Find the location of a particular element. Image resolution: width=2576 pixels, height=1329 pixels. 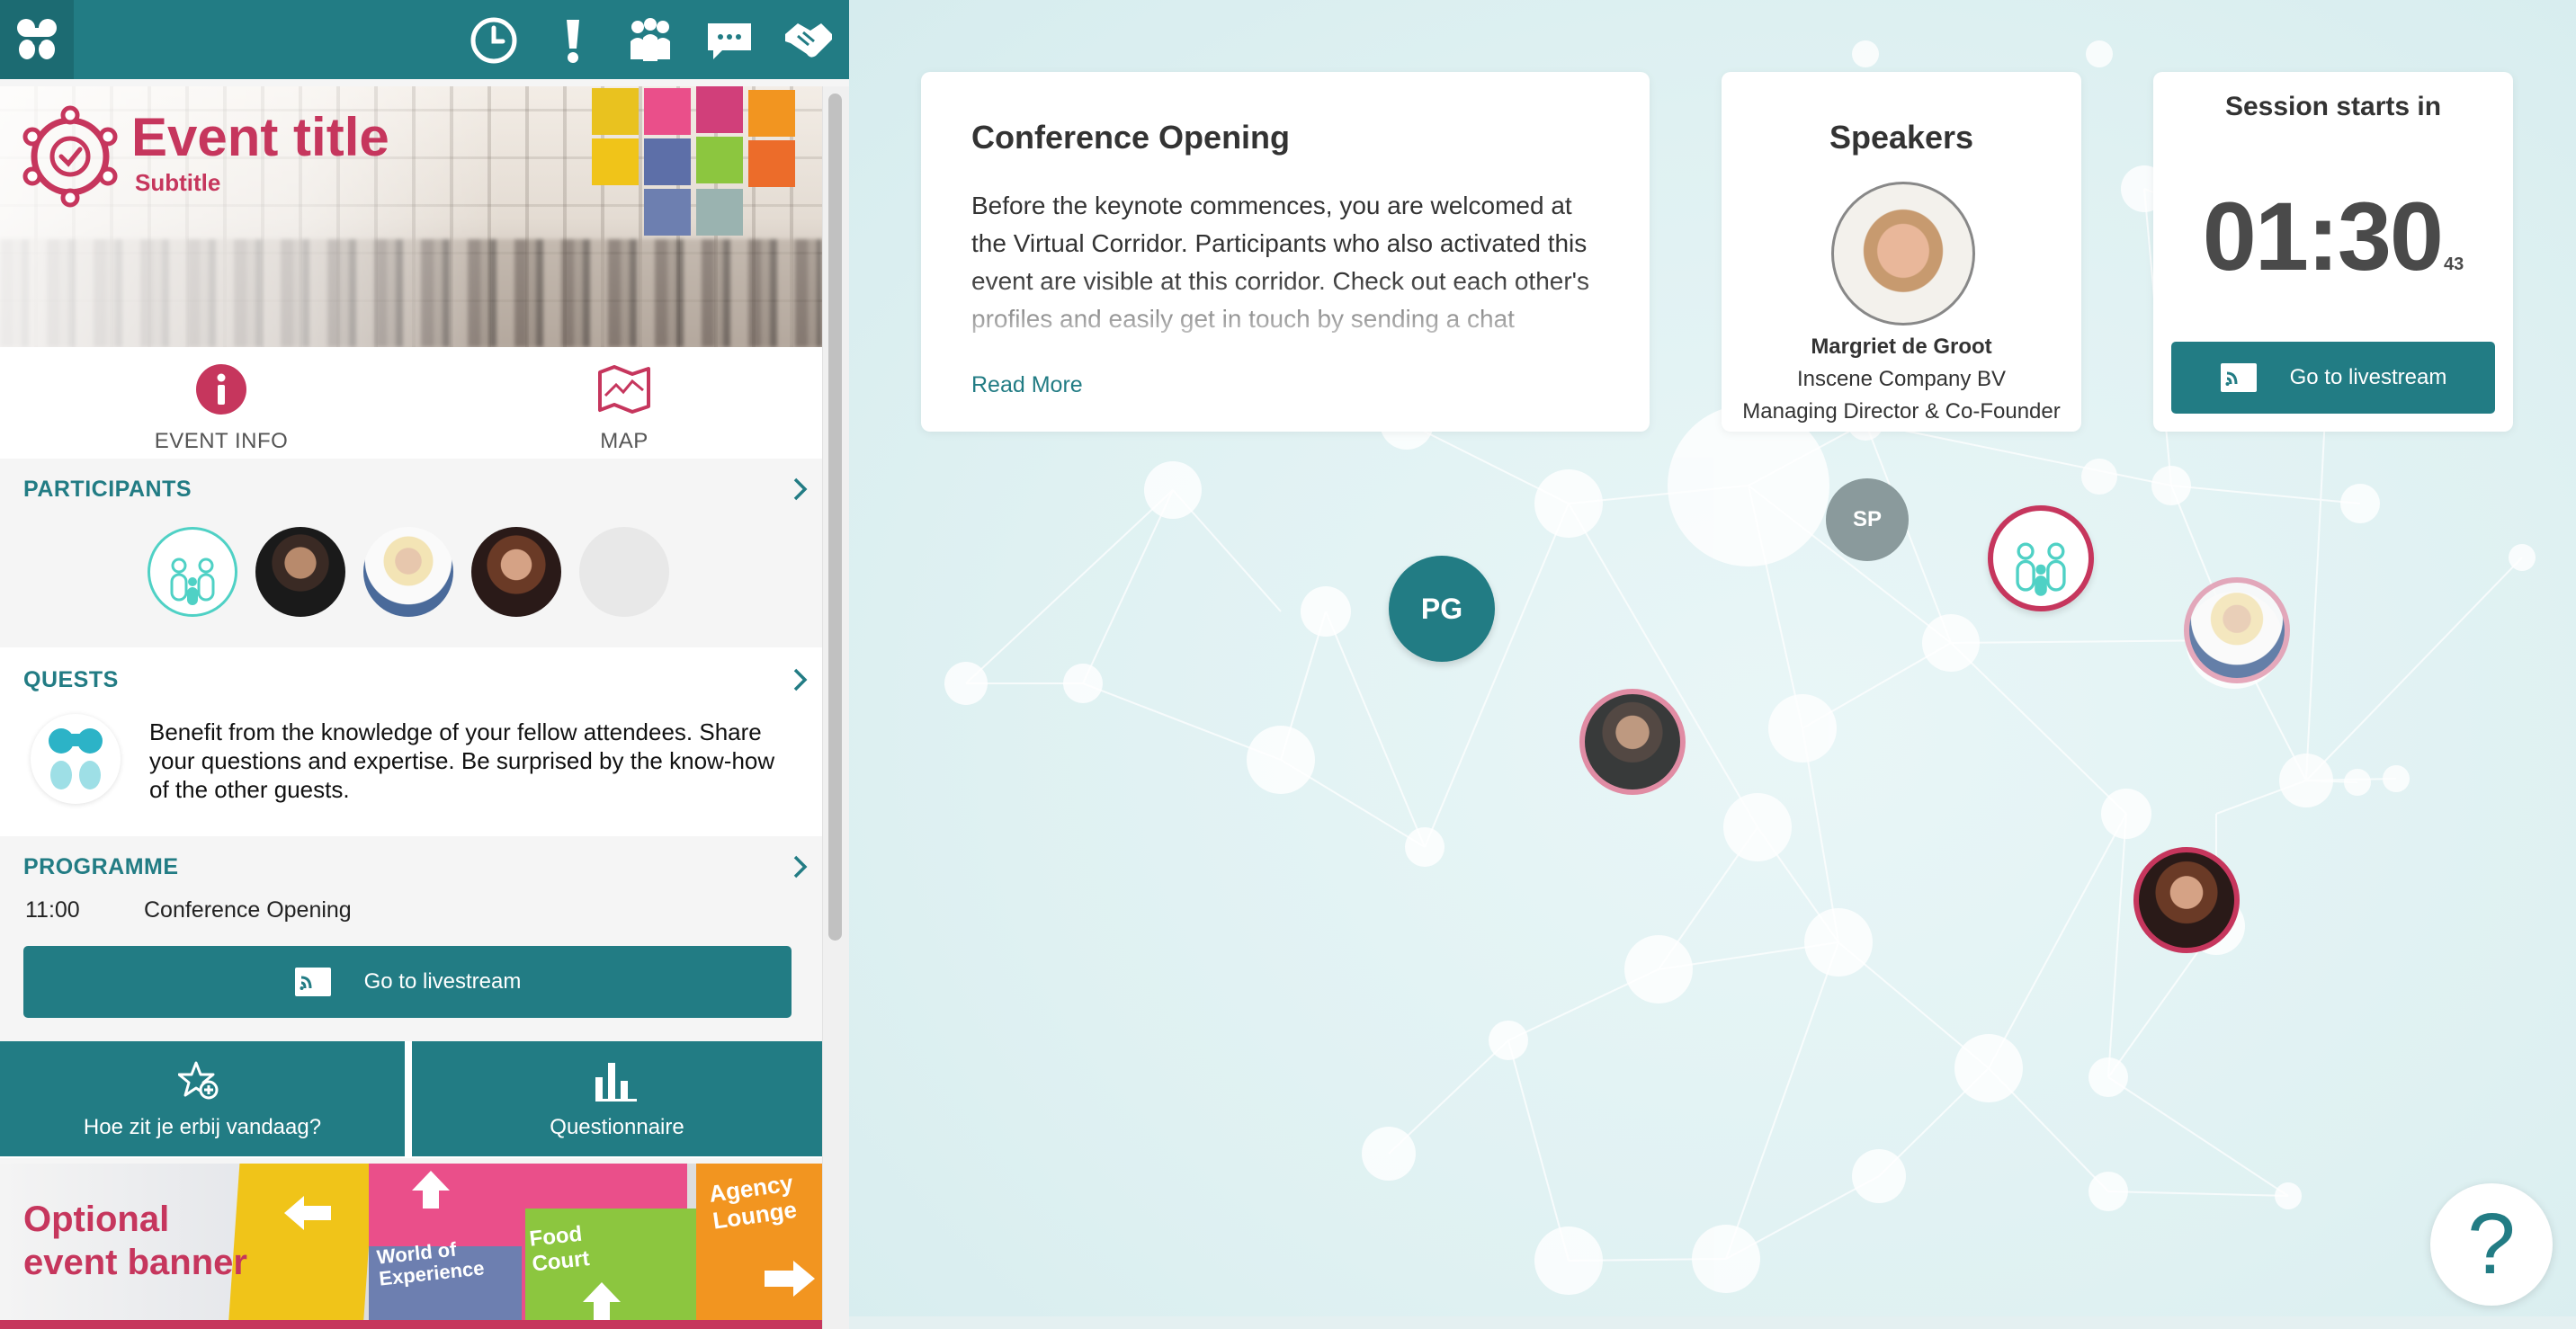

help-button: ? is located at coordinates (2491, 1244).